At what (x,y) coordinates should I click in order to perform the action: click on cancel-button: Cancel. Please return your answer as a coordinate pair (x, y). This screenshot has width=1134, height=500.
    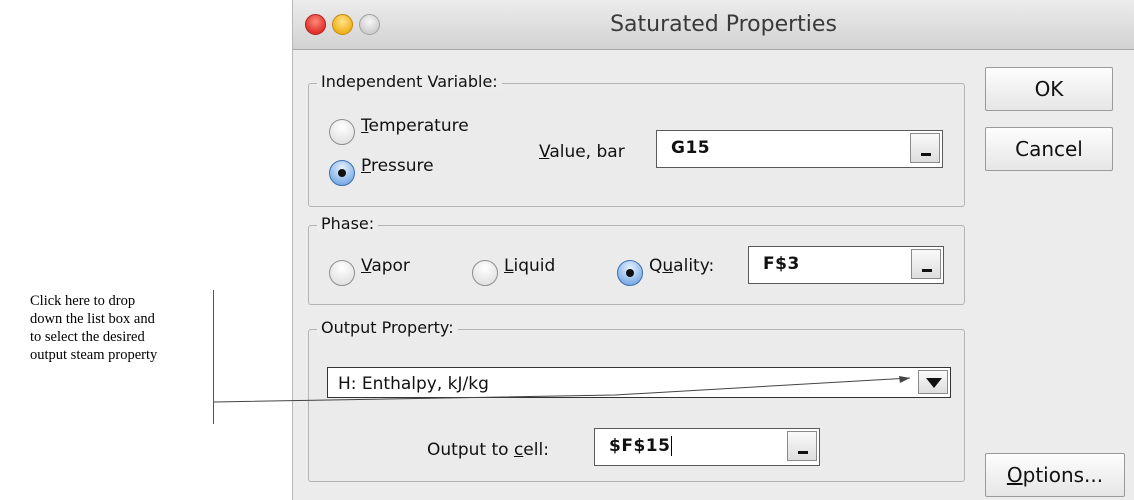
    Looking at the image, I should click on (1049, 149).